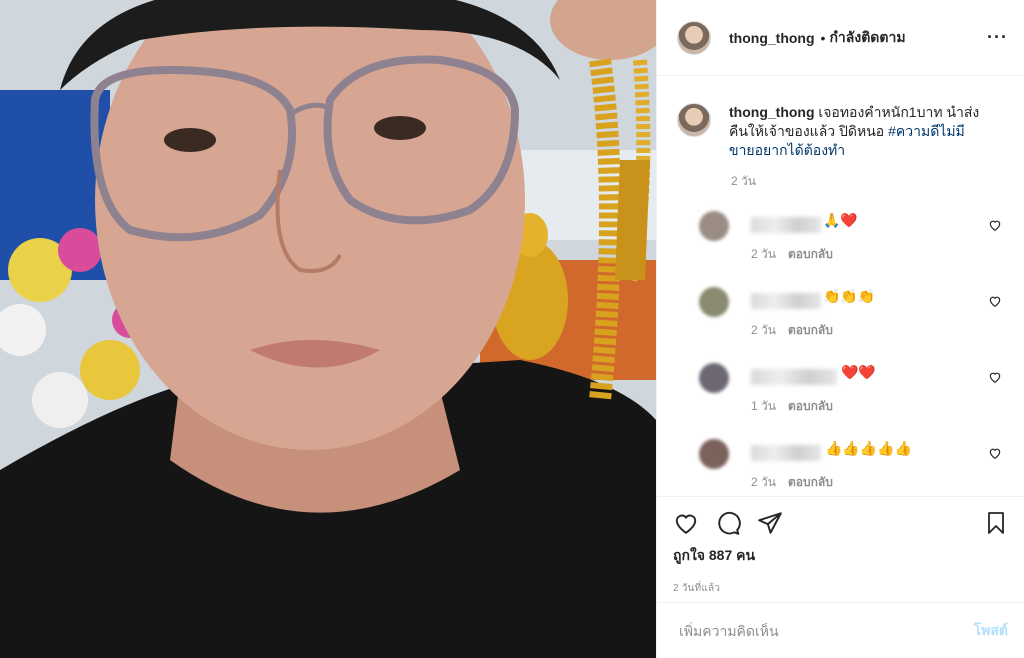 The image size is (1024, 658). I want to click on comment-composer: โพสต์, so click(840, 630).